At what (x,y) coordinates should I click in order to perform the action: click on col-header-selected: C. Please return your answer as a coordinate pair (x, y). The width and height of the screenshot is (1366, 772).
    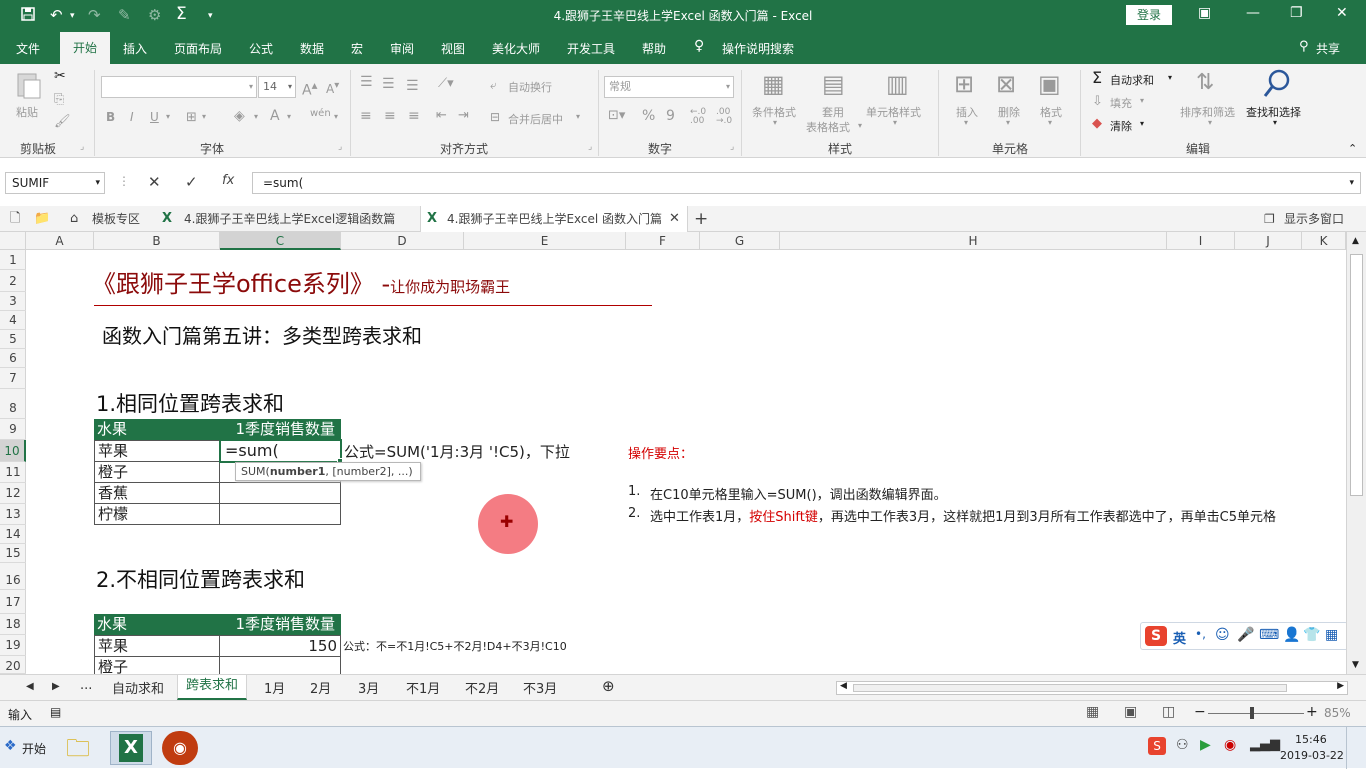
    Looking at the image, I should click on (280, 241).